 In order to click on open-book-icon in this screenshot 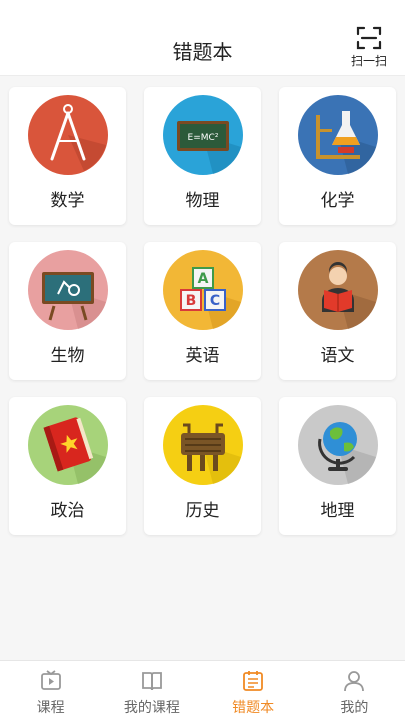, I will do `click(151, 681)`.